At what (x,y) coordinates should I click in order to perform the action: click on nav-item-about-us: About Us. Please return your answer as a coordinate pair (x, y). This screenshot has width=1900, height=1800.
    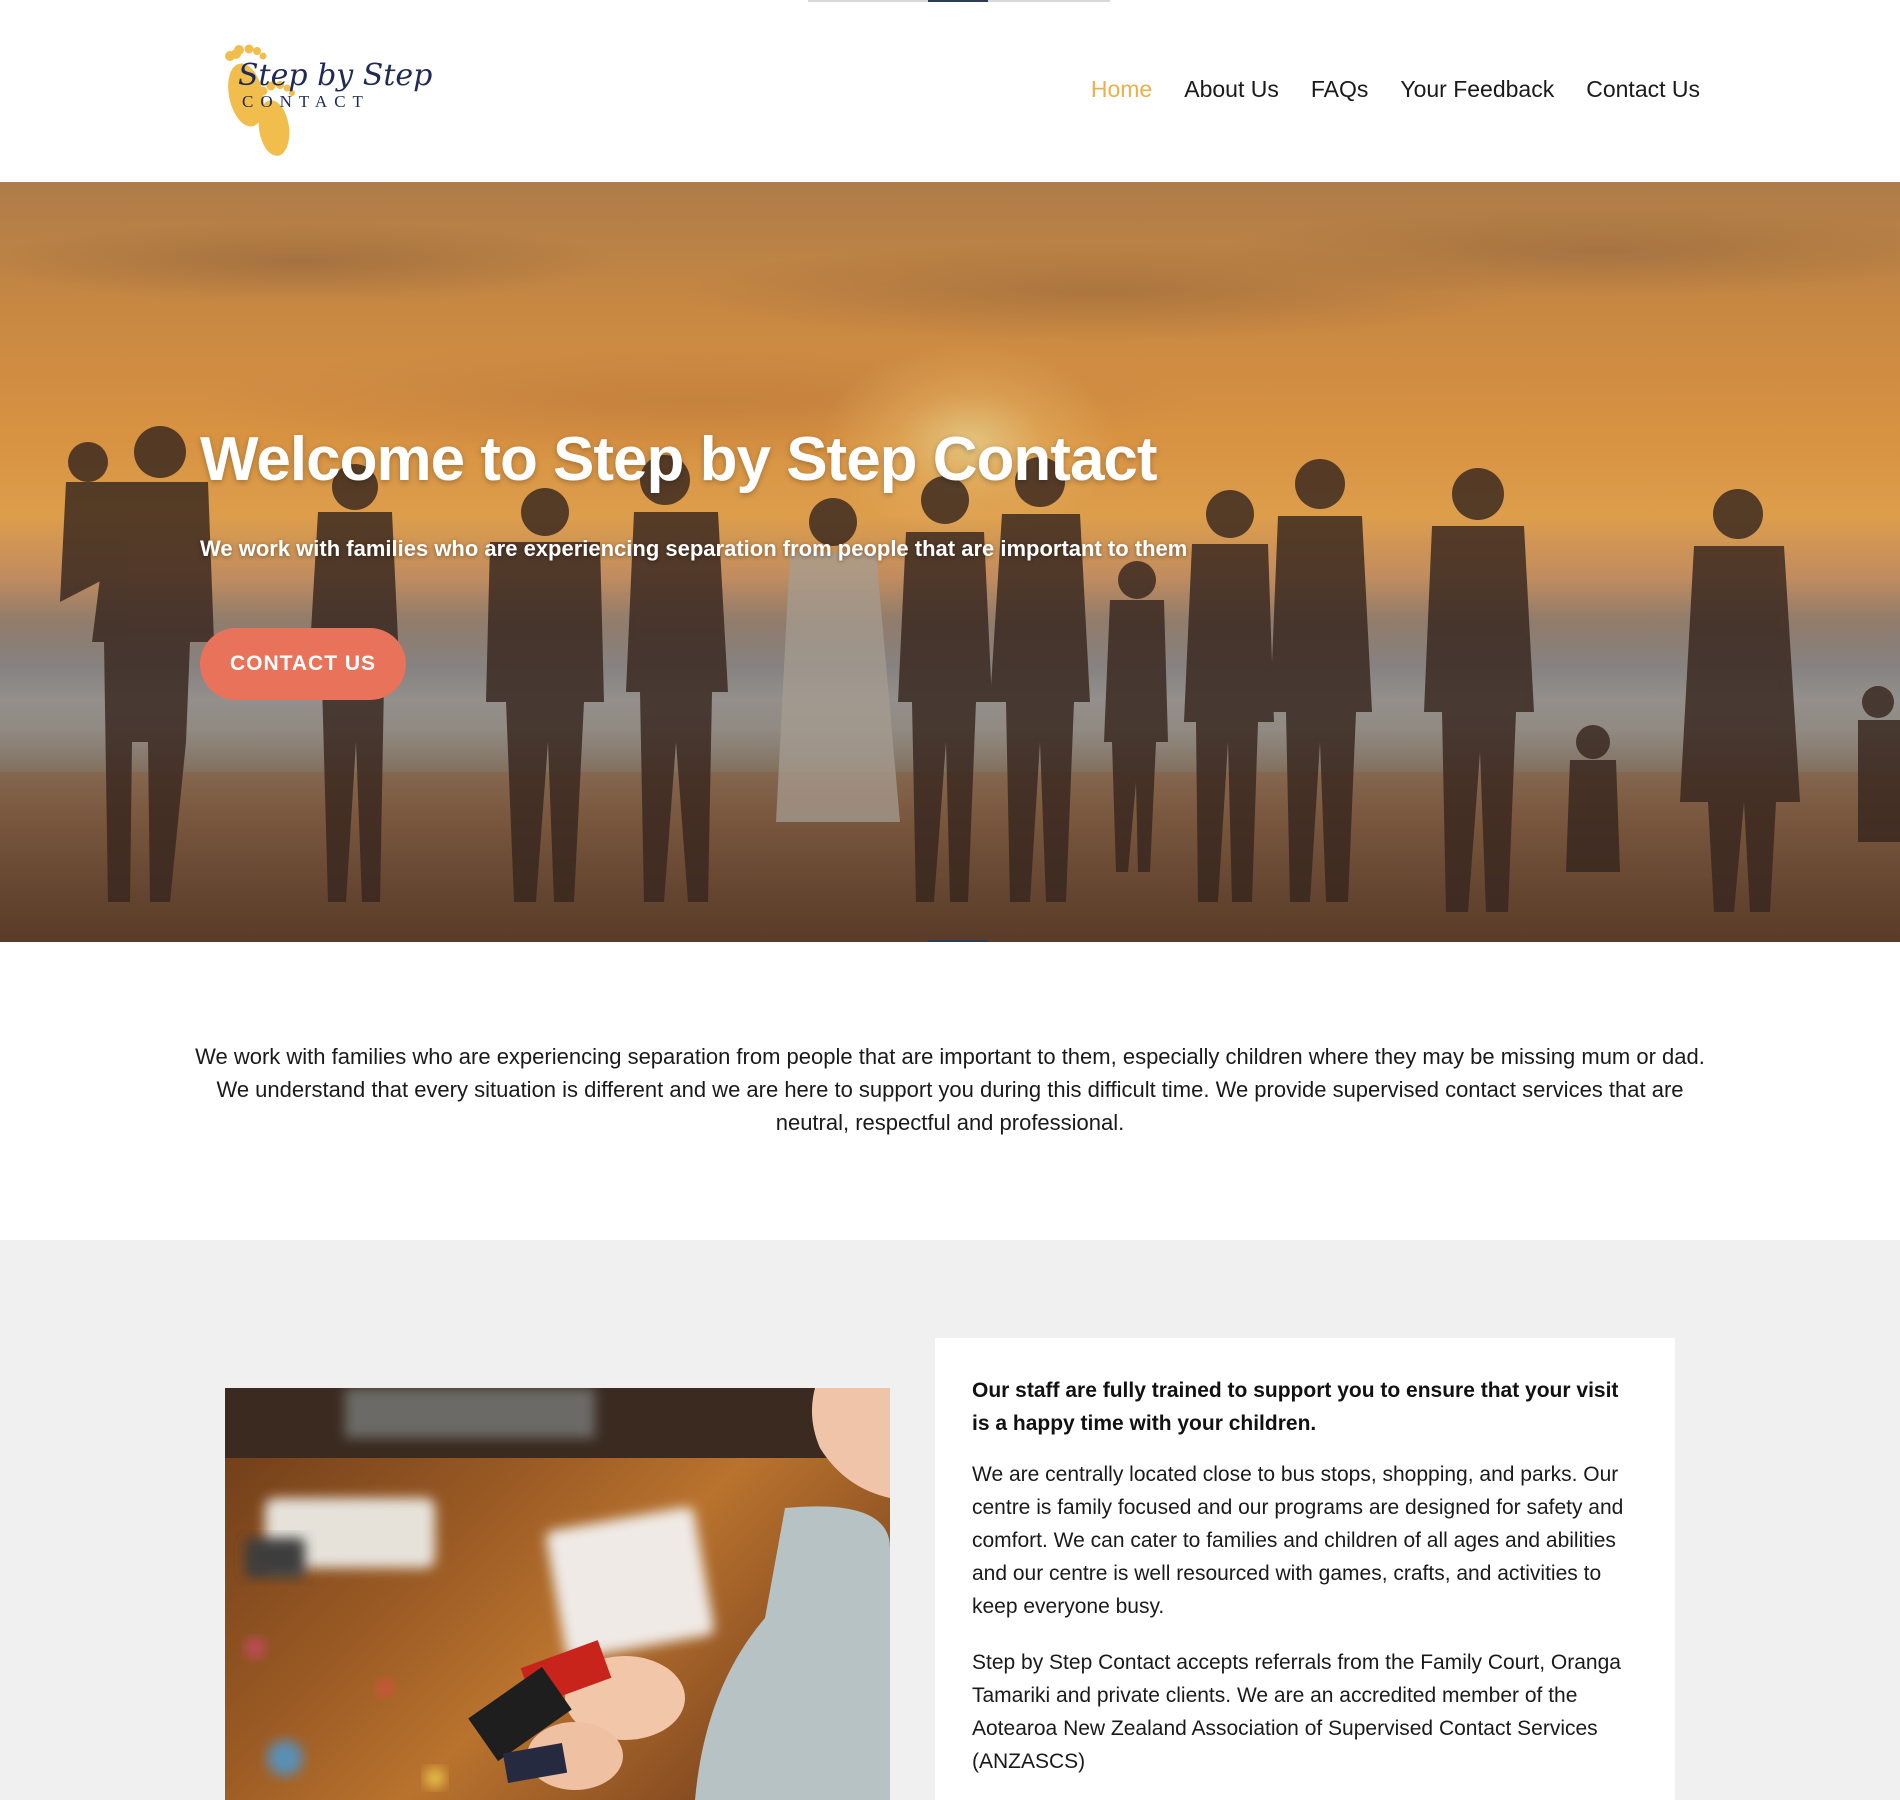
    Looking at the image, I should click on (1231, 89).